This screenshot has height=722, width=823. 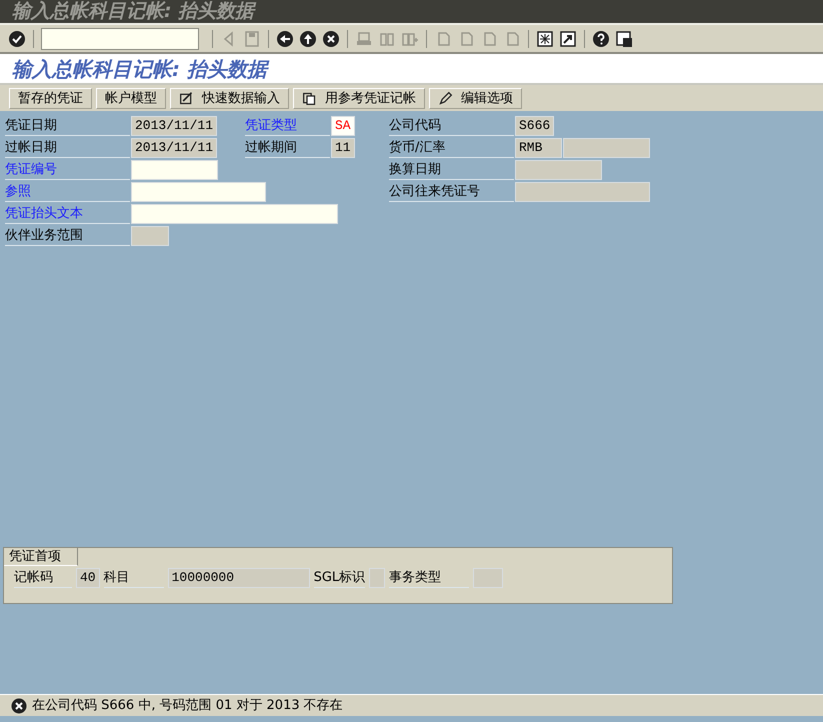 What do you see at coordinates (287, 126) in the screenshot?
I see `field-label: 凭证类型` at bounding box center [287, 126].